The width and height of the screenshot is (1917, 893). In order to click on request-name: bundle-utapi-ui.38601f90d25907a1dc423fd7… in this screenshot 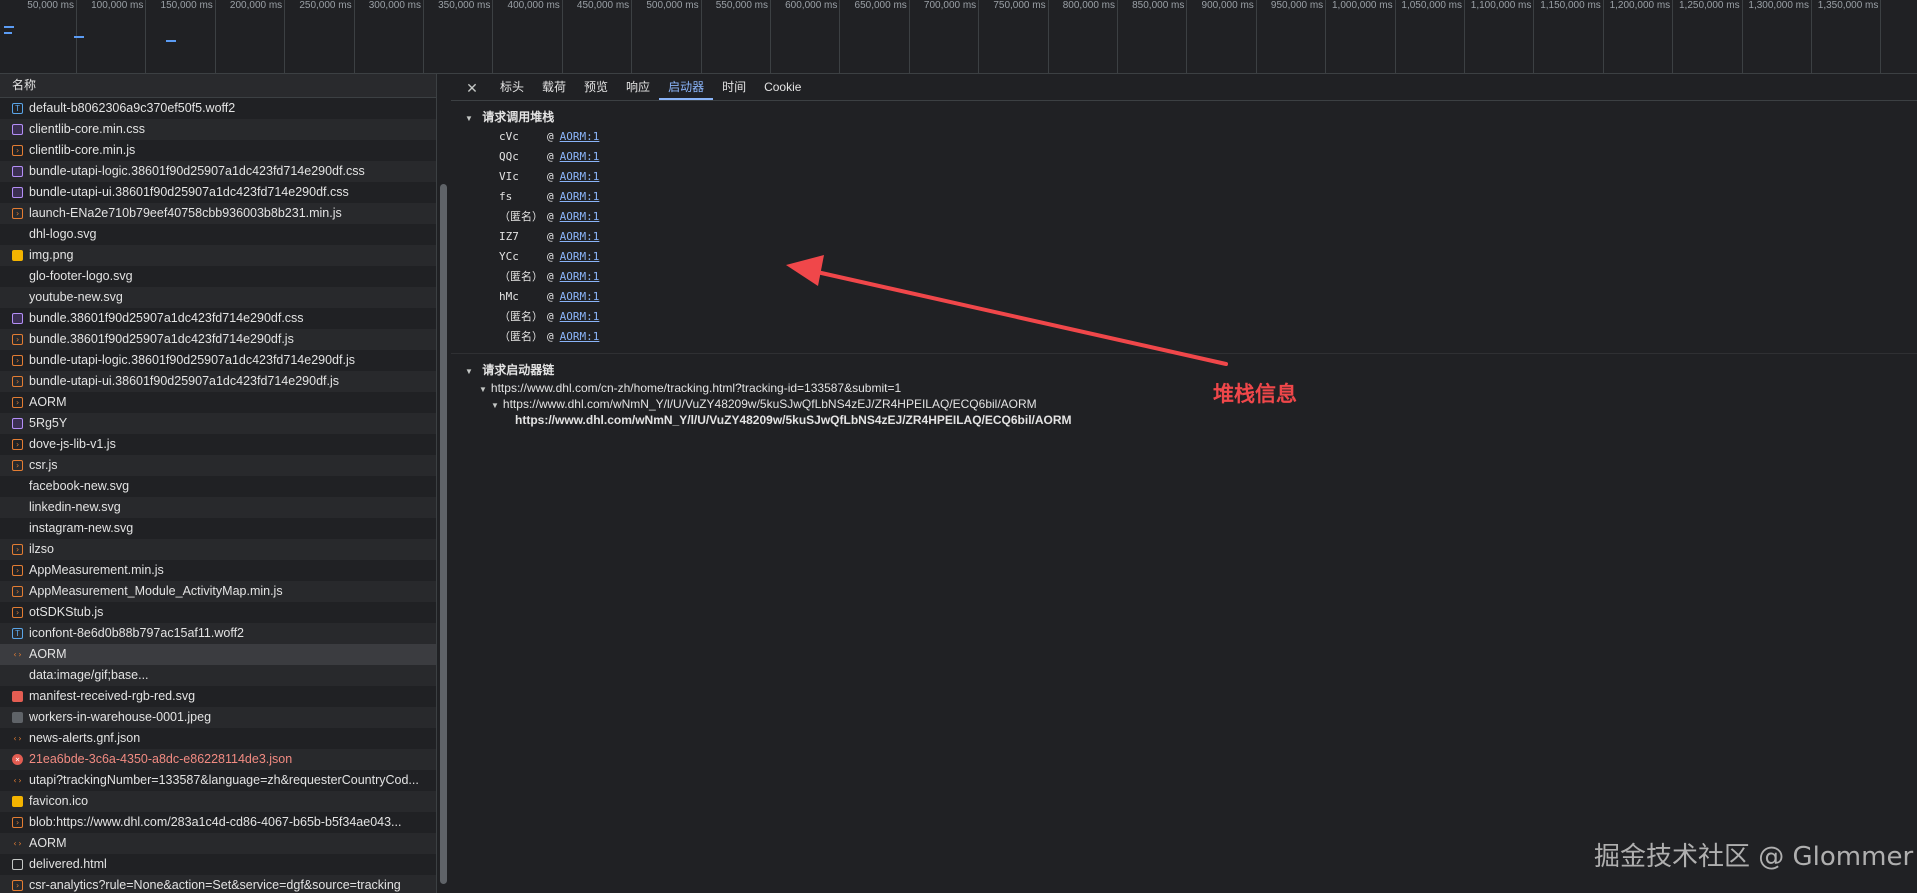, I will do `click(189, 192)`.